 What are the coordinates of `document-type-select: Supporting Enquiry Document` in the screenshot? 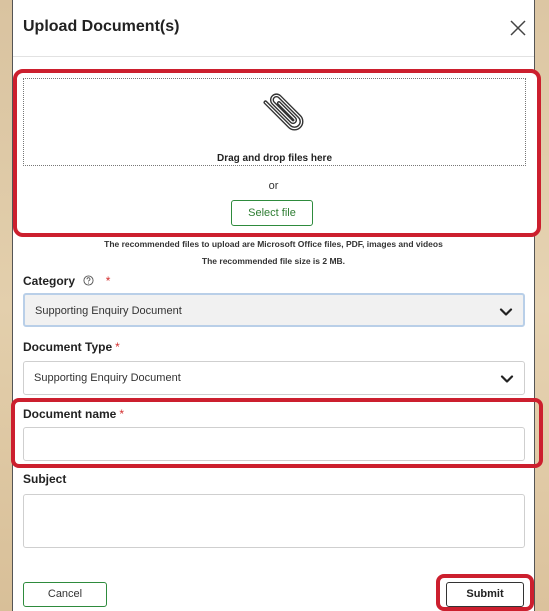 It's located at (274, 378).